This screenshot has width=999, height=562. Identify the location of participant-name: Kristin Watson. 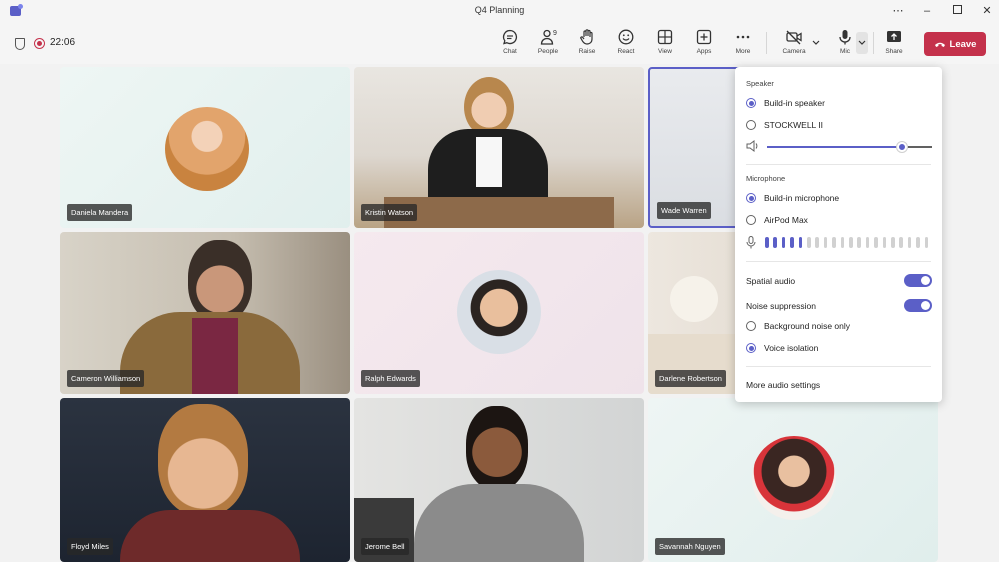
(389, 212).